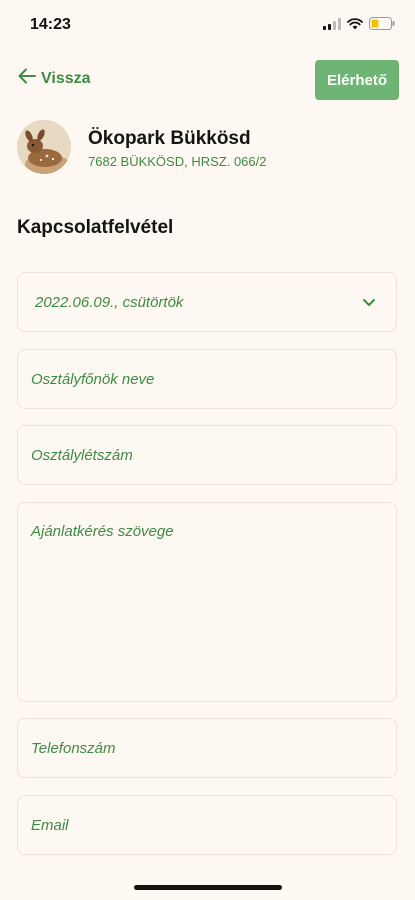  What do you see at coordinates (73, 748) in the screenshot?
I see `phone-placeholder: Telefonszám` at bounding box center [73, 748].